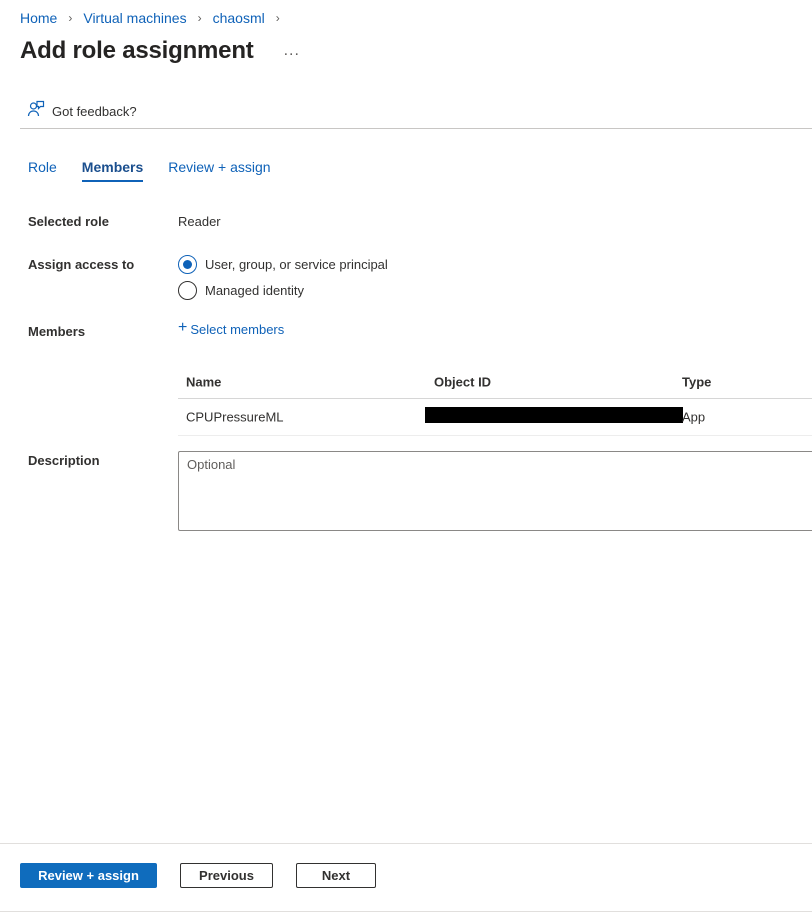  I want to click on feedback-button: Got feedback?, so click(82, 111).